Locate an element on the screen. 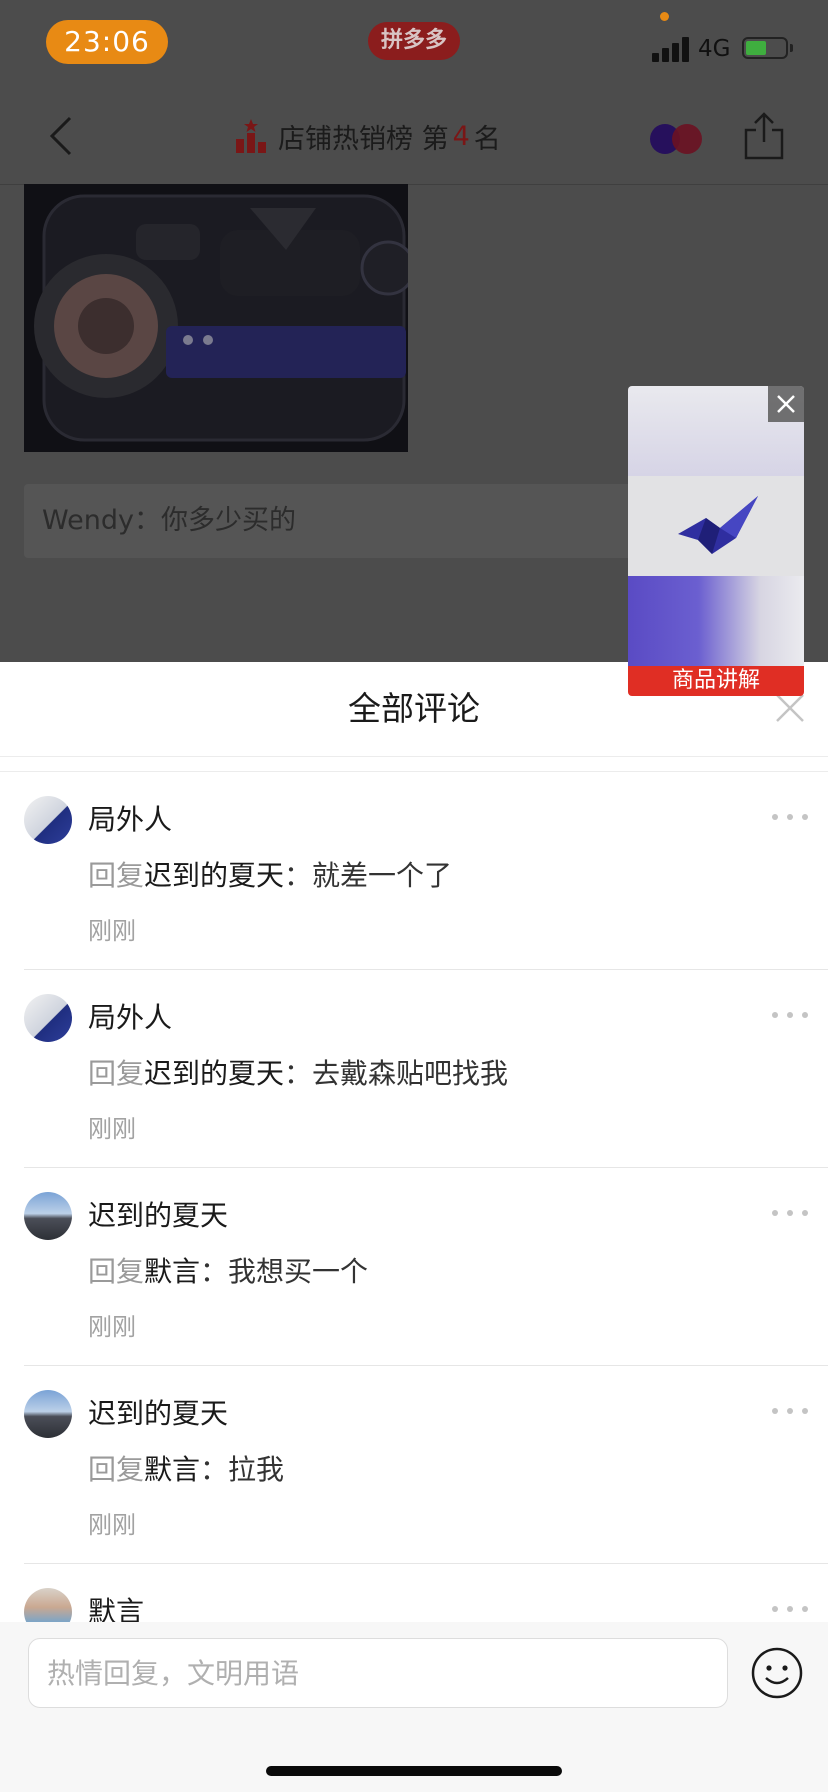  comment-item: 迟到的夏天 回复默言：拉我 刚刚 is located at coordinates (426, 1465).